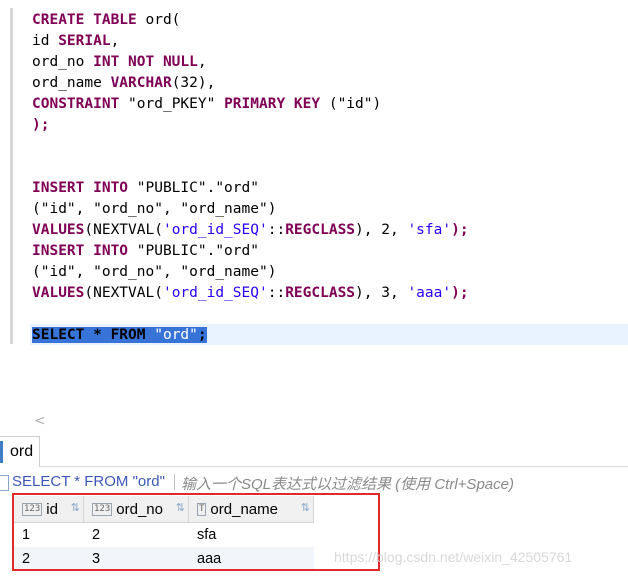 Image resolution: width=628 pixels, height=577 pixels. Describe the element at coordinates (45, 41) in the screenshot. I see `code-token: id` at that location.